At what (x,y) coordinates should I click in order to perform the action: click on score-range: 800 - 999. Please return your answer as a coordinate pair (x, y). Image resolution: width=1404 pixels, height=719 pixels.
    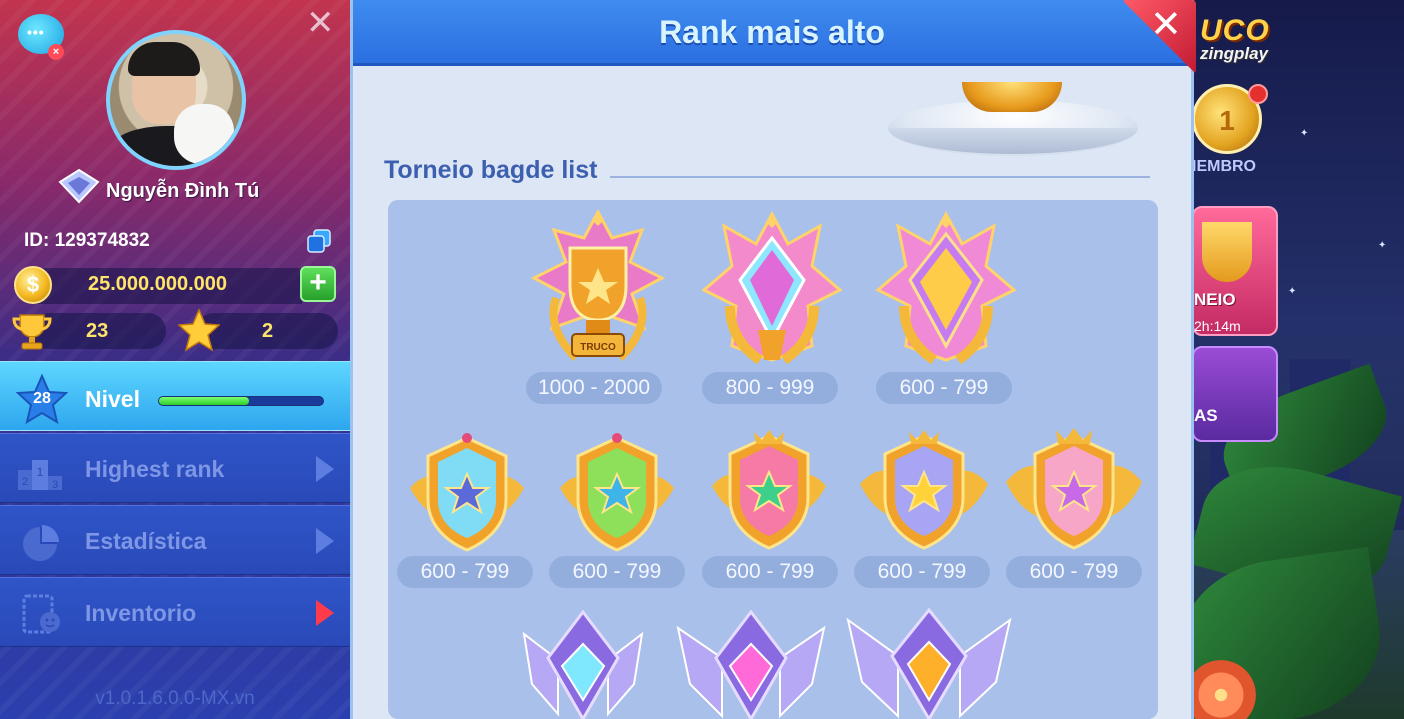
    Looking at the image, I should click on (770, 388).